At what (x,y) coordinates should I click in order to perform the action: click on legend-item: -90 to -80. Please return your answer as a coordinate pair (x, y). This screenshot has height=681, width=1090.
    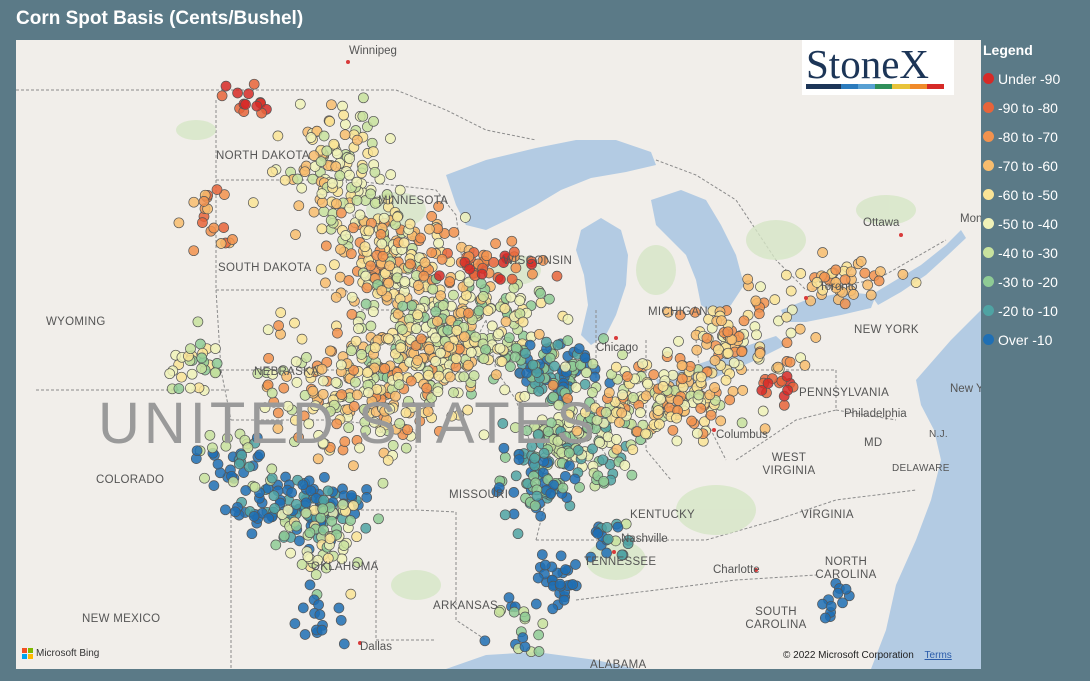
    Looking at the image, I should click on (1035, 107).